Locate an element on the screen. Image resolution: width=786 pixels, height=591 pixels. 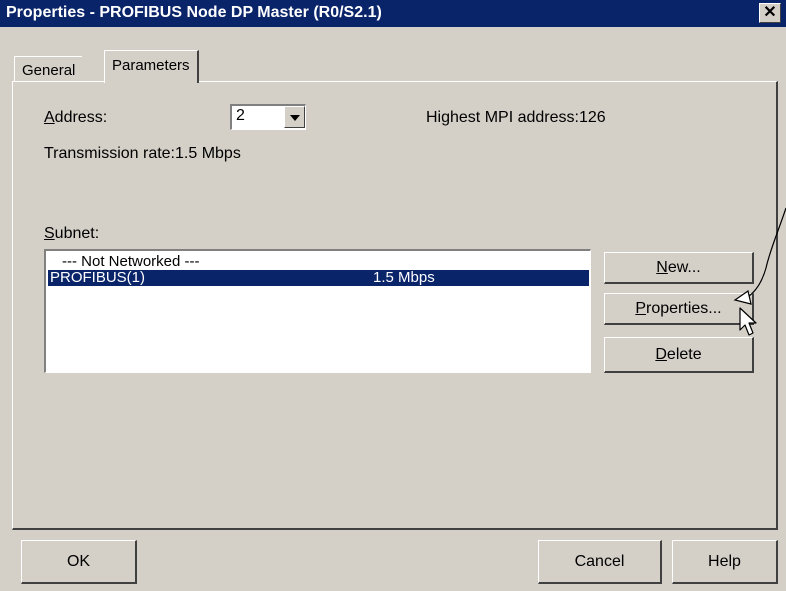
chevron-down-icon is located at coordinates (294, 117).